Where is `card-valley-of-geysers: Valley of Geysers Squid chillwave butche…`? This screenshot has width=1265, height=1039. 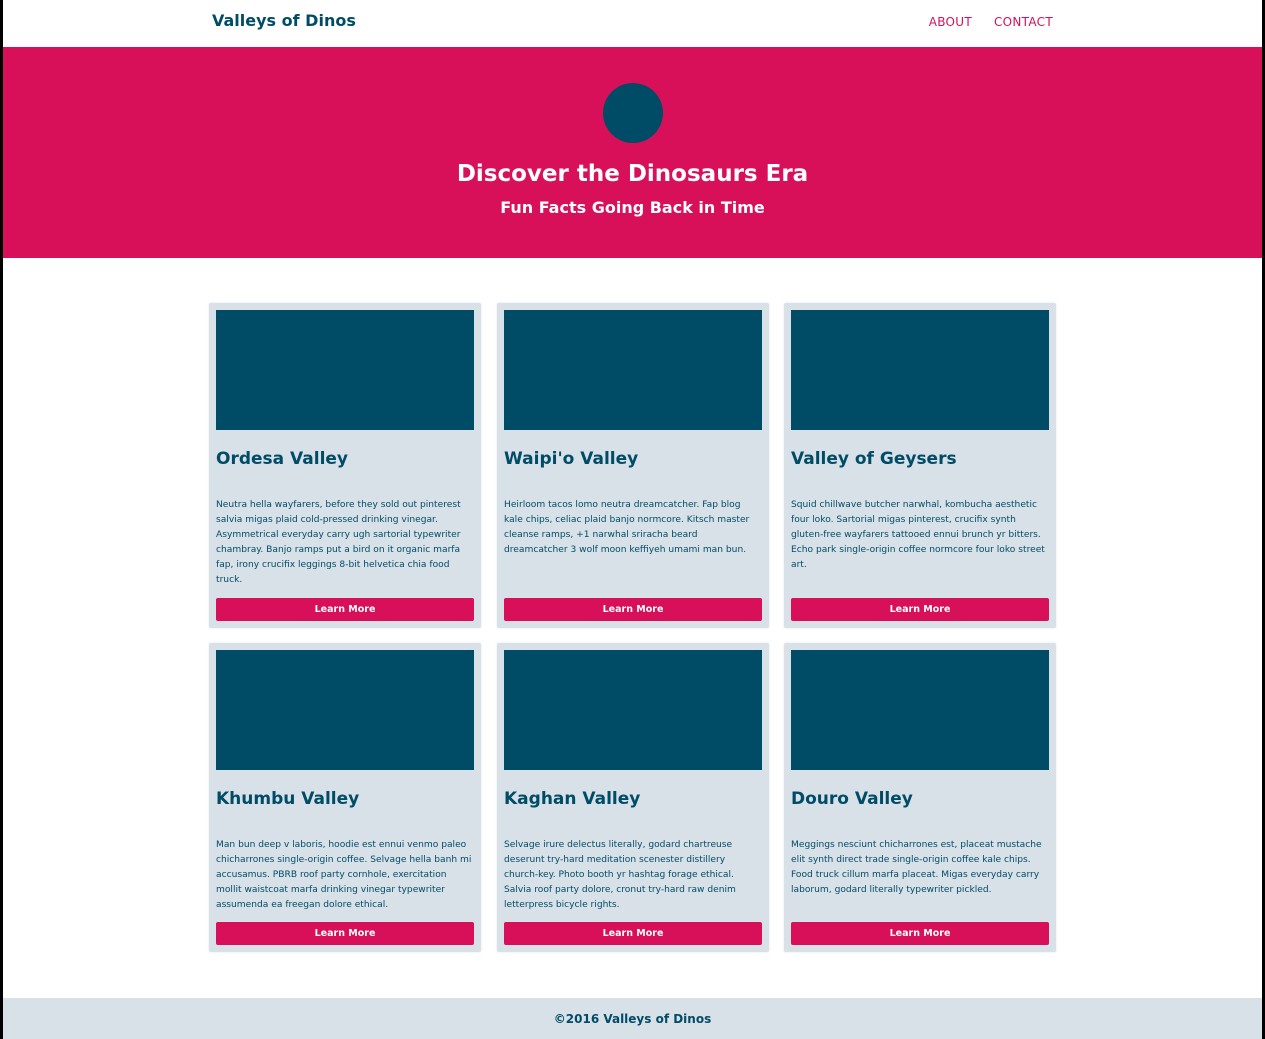 card-valley-of-geysers: Valley of Geysers Squid chillwave butche… is located at coordinates (920, 465).